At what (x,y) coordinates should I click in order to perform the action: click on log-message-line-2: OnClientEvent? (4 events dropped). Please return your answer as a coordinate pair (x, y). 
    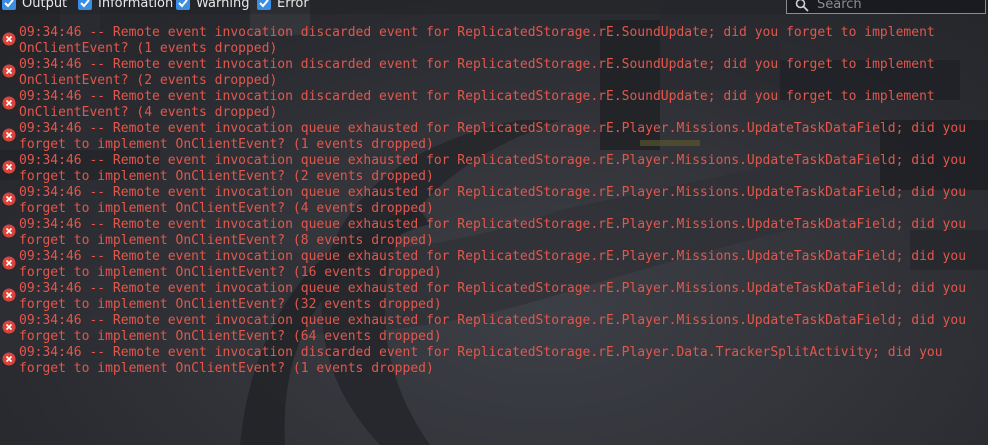
    Looking at the image, I should click on (148, 112).